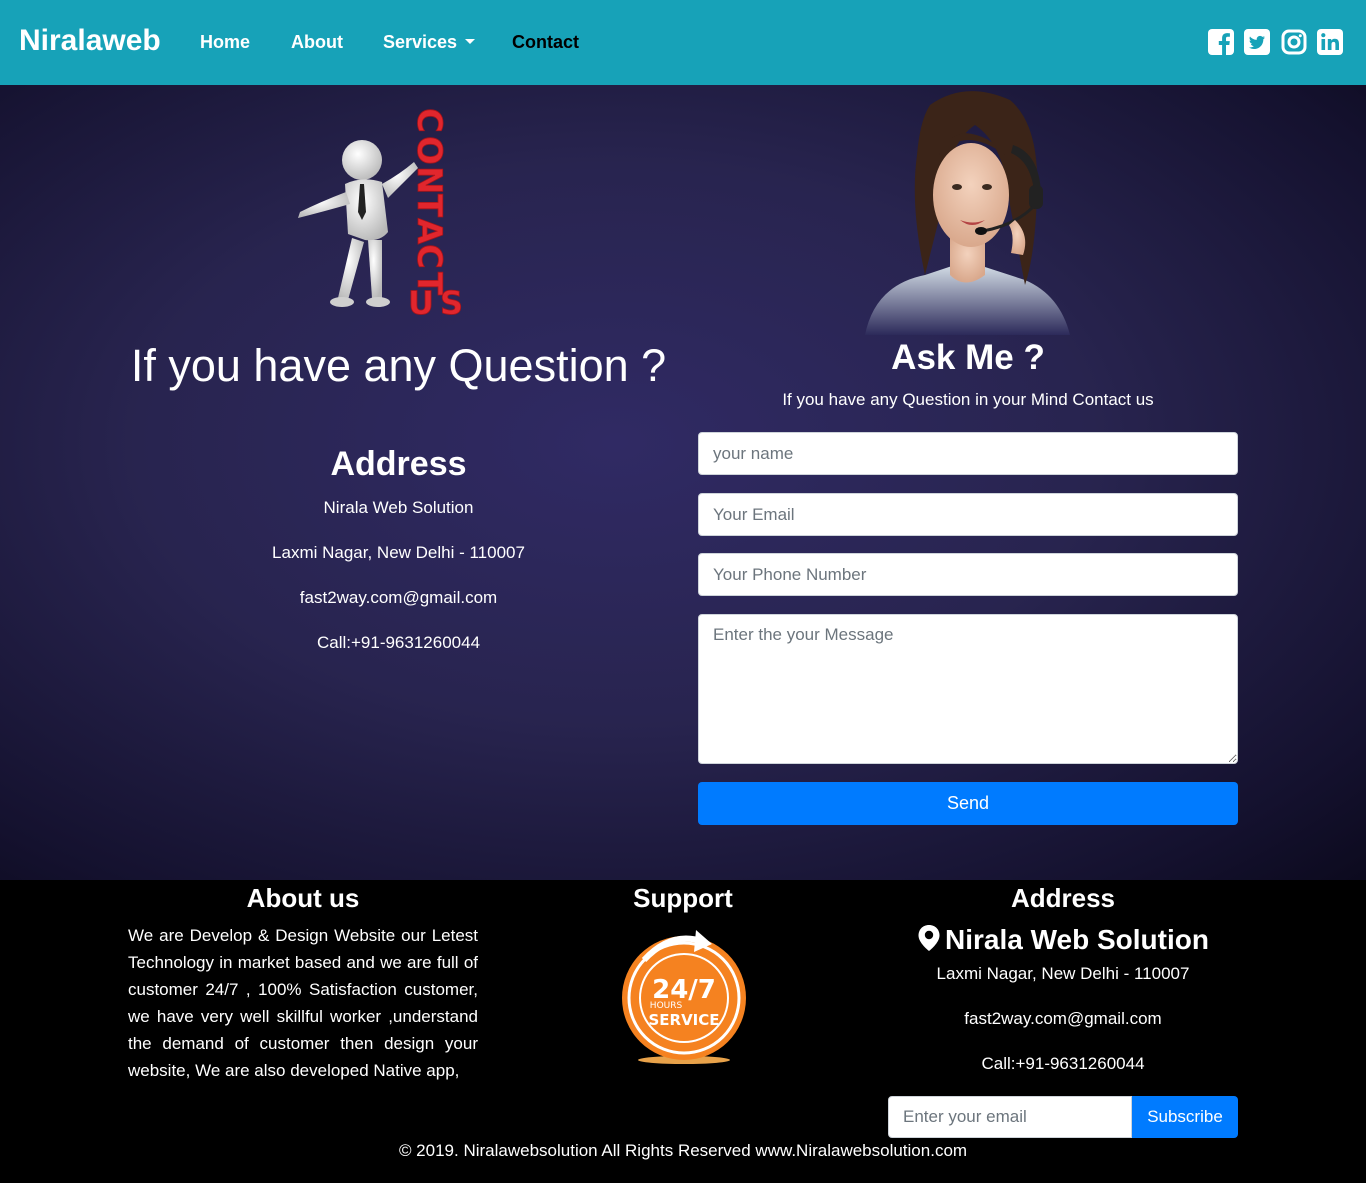  Describe the element at coordinates (666, 1006) in the screenshot. I see `badge-hours-text: HOURS` at that location.